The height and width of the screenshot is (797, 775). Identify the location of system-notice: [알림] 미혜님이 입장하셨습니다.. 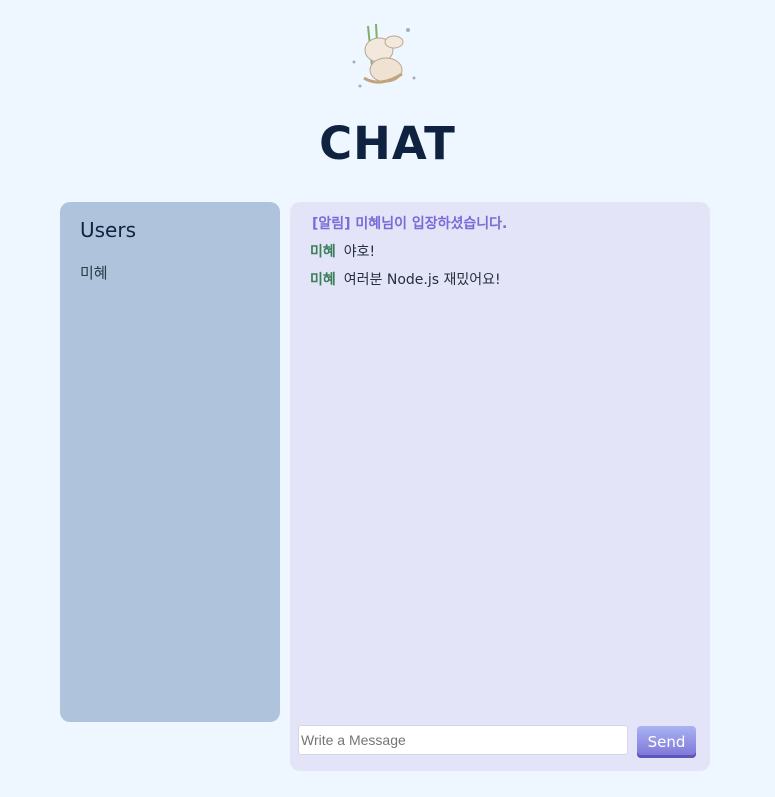
(410, 224).